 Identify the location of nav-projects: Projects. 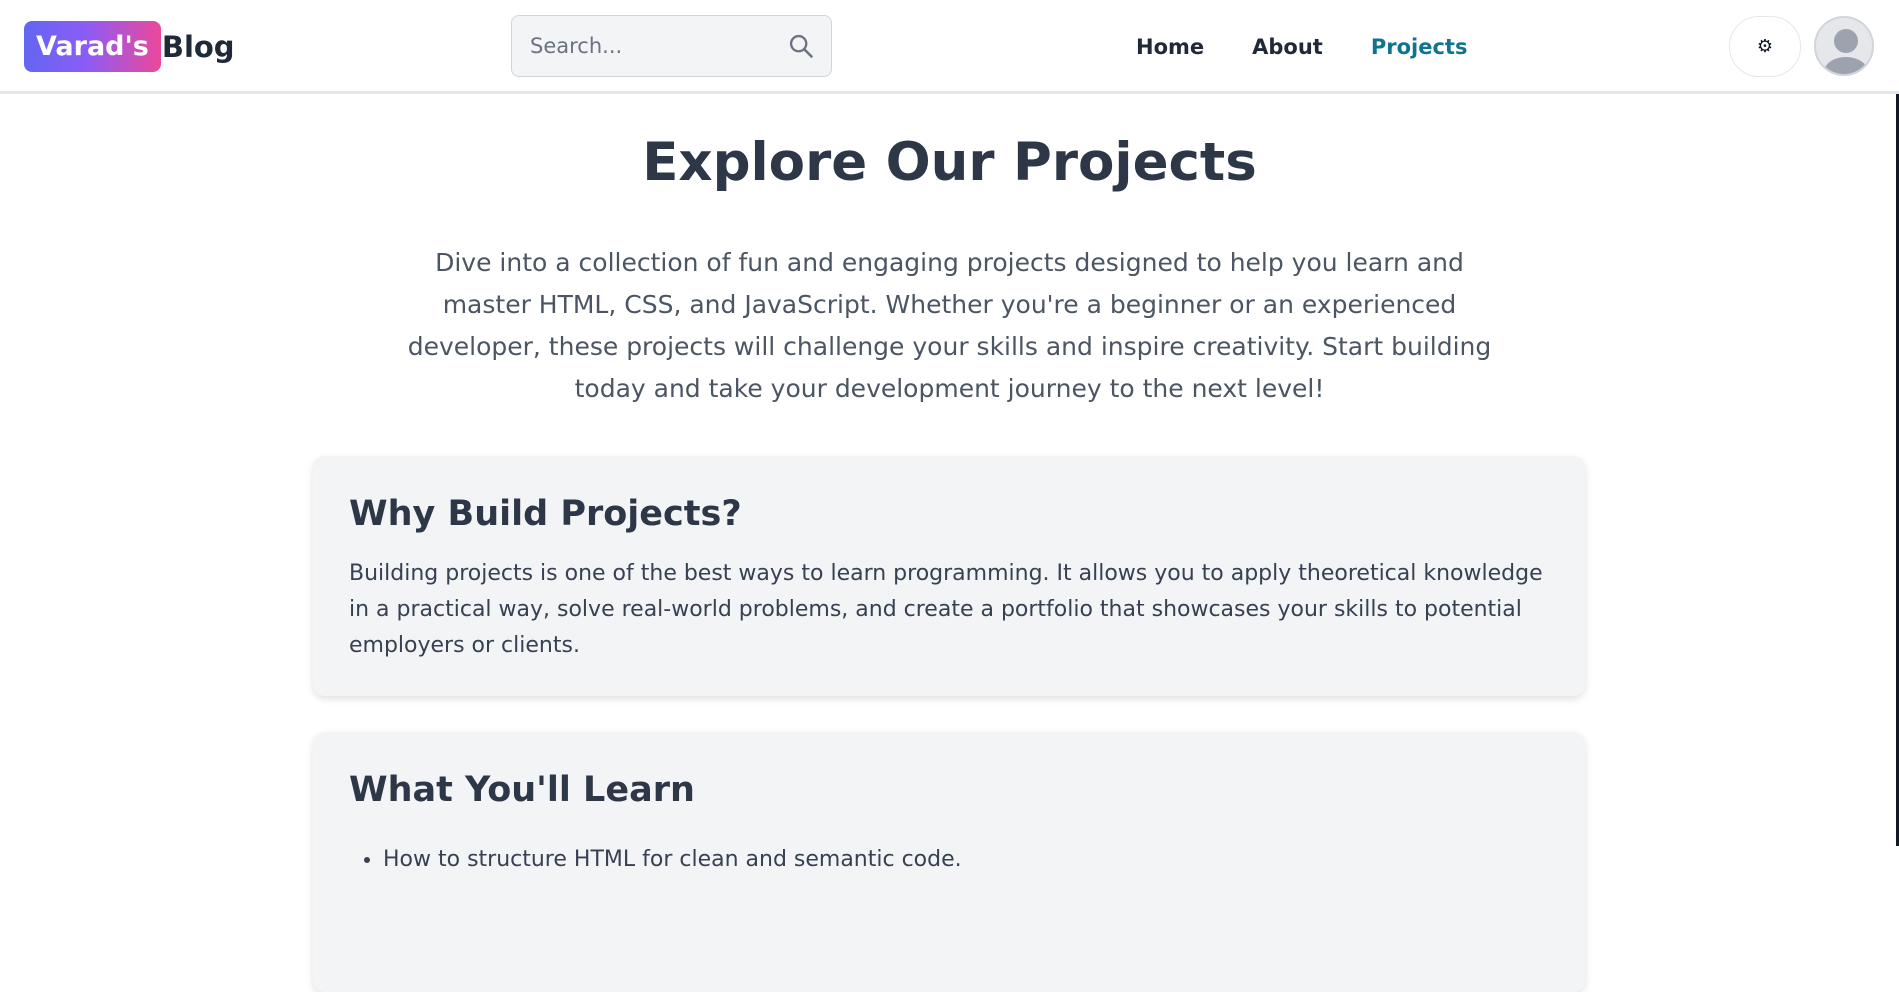
(1419, 47).